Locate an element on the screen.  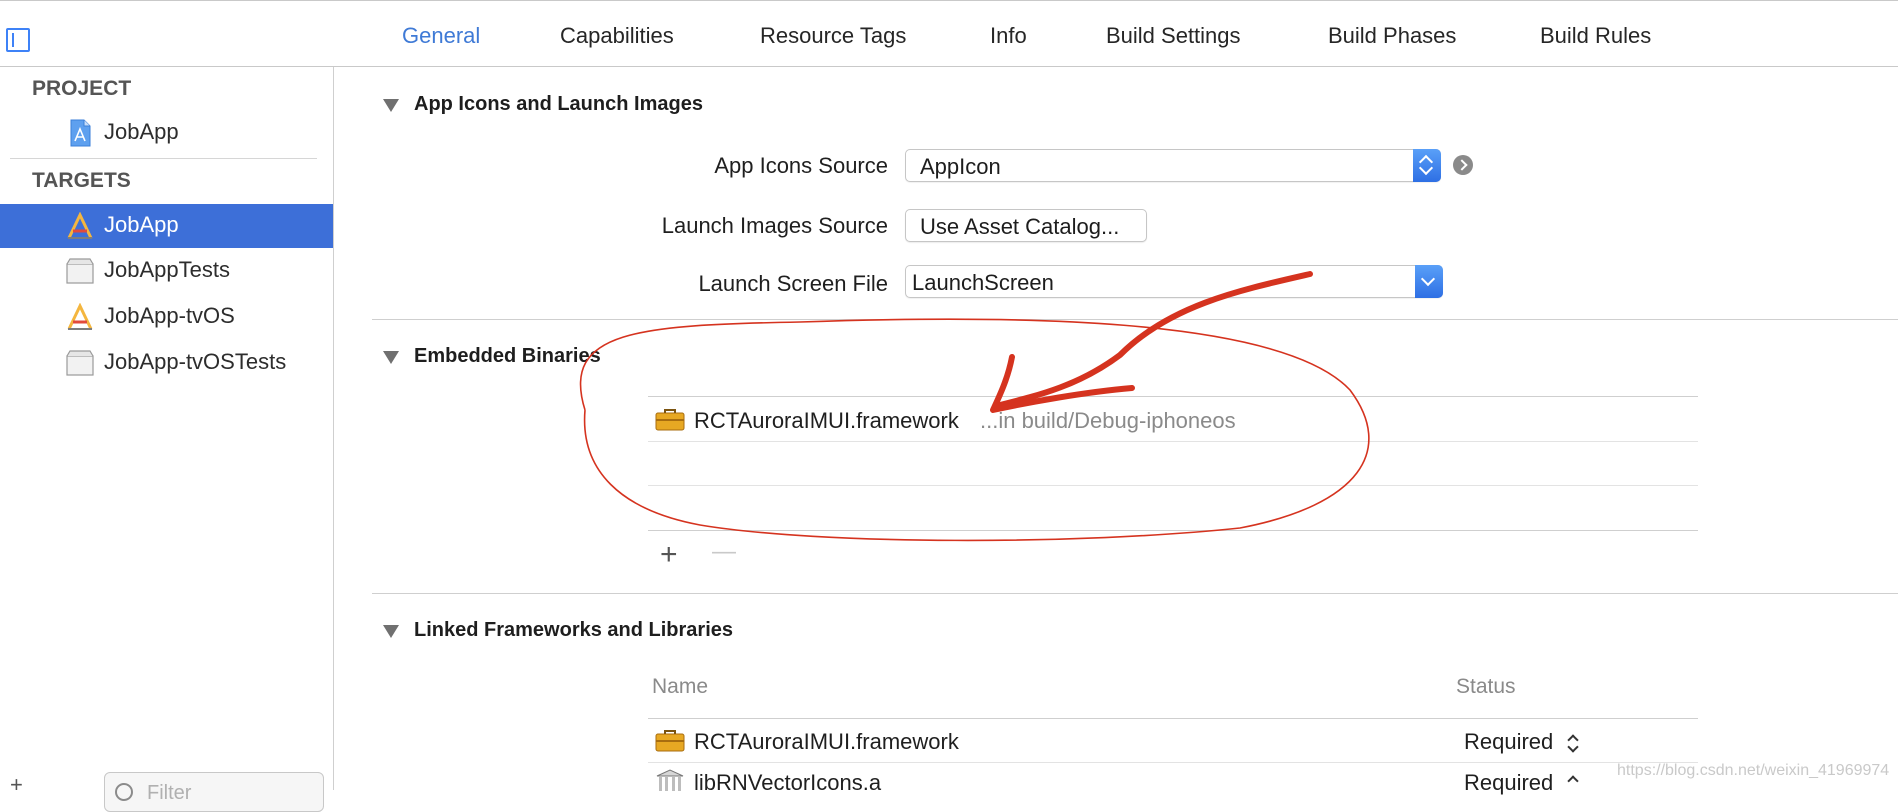
launch-images-source-label: Launch Images Source is located at coordinates (774, 225).